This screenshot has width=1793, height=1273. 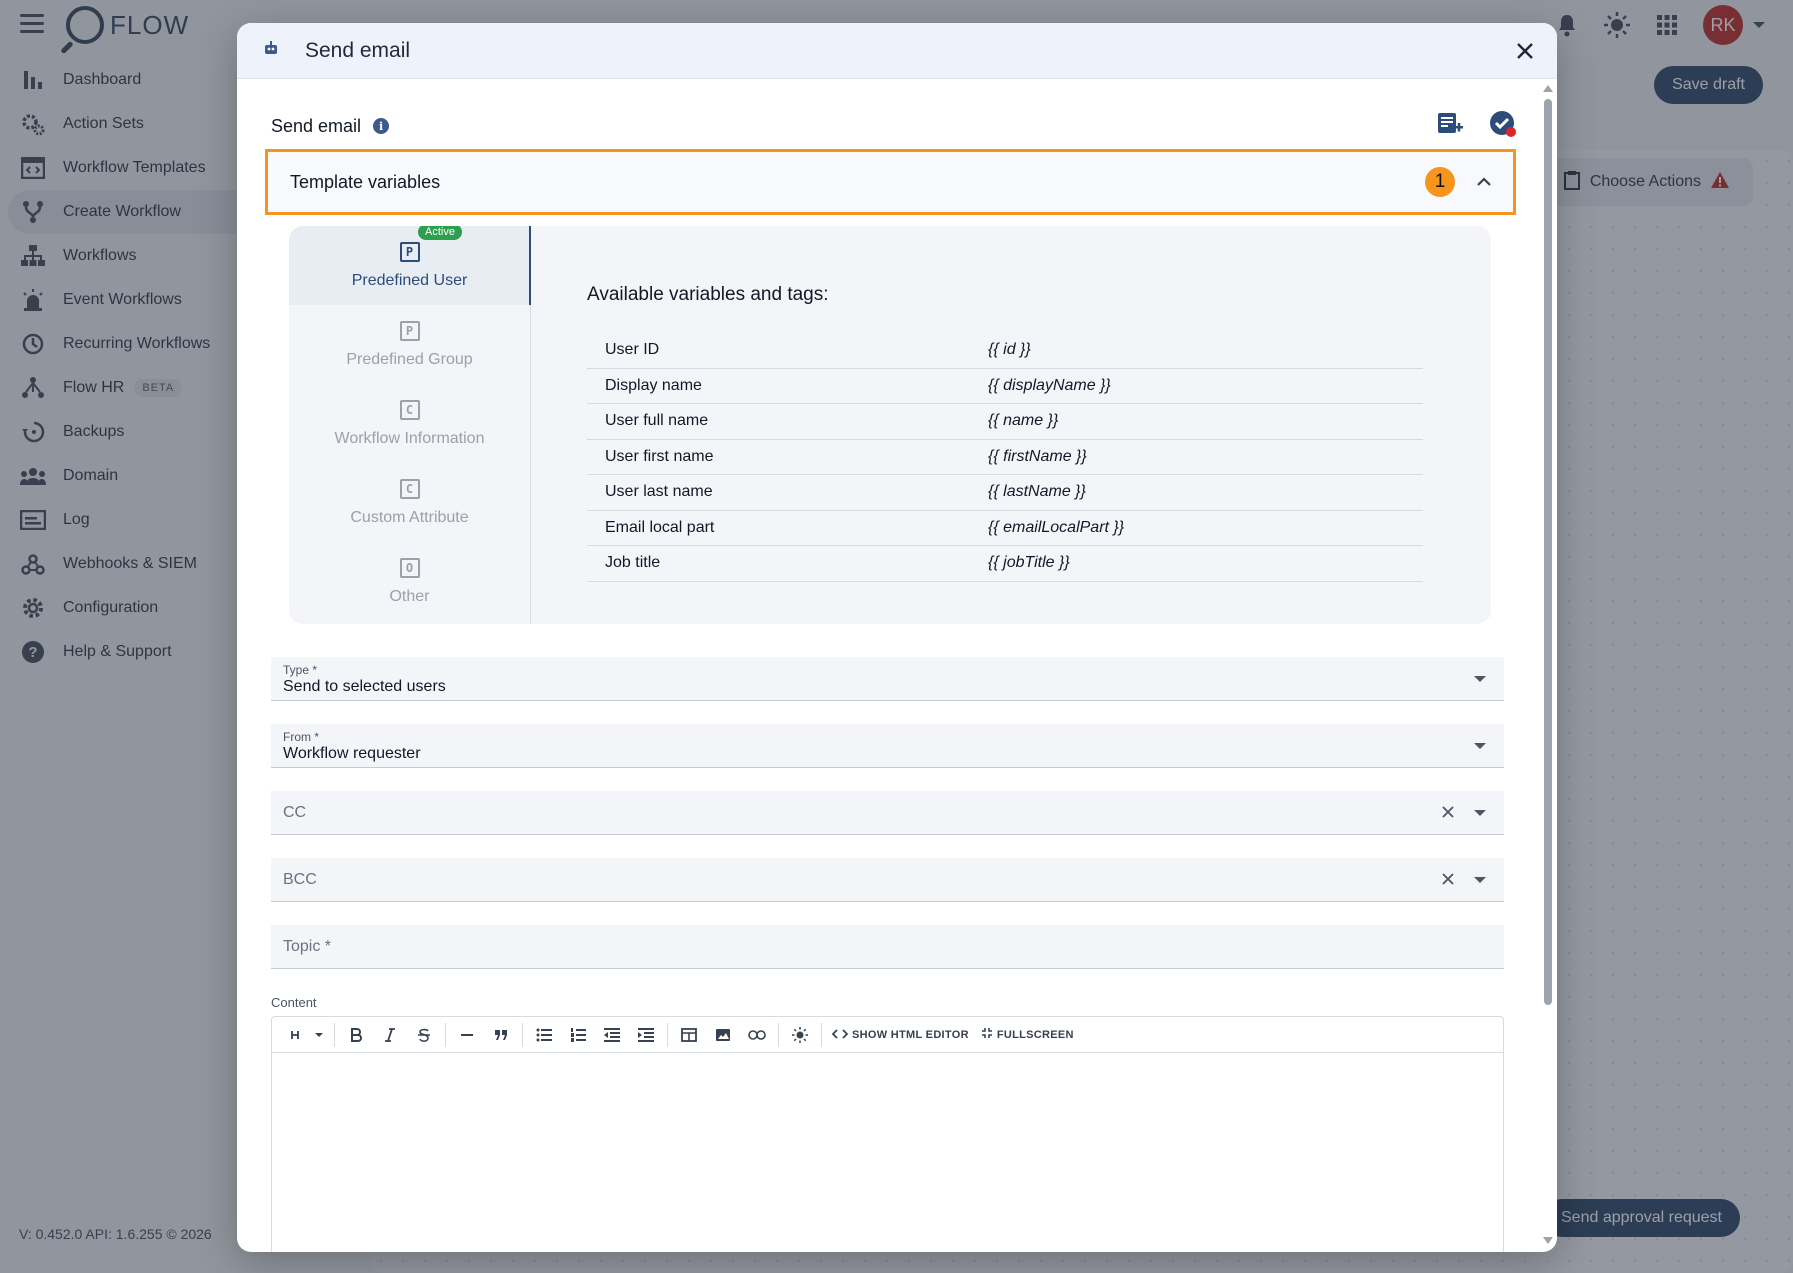 What do you see at coordinates (800, 1035) in the screenshot?
I see `sun-icon` at bounding box center [800, 1035].